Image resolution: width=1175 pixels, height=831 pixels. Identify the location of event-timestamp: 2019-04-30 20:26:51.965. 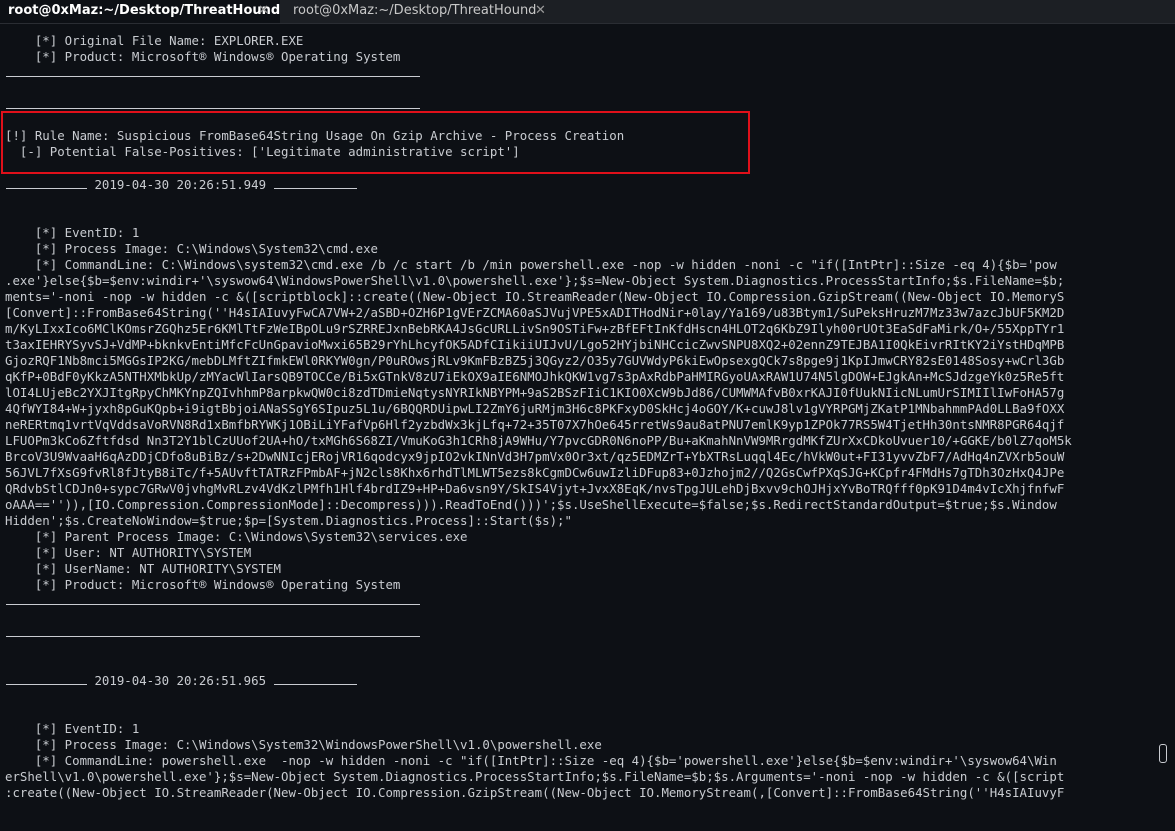
(180, 680).